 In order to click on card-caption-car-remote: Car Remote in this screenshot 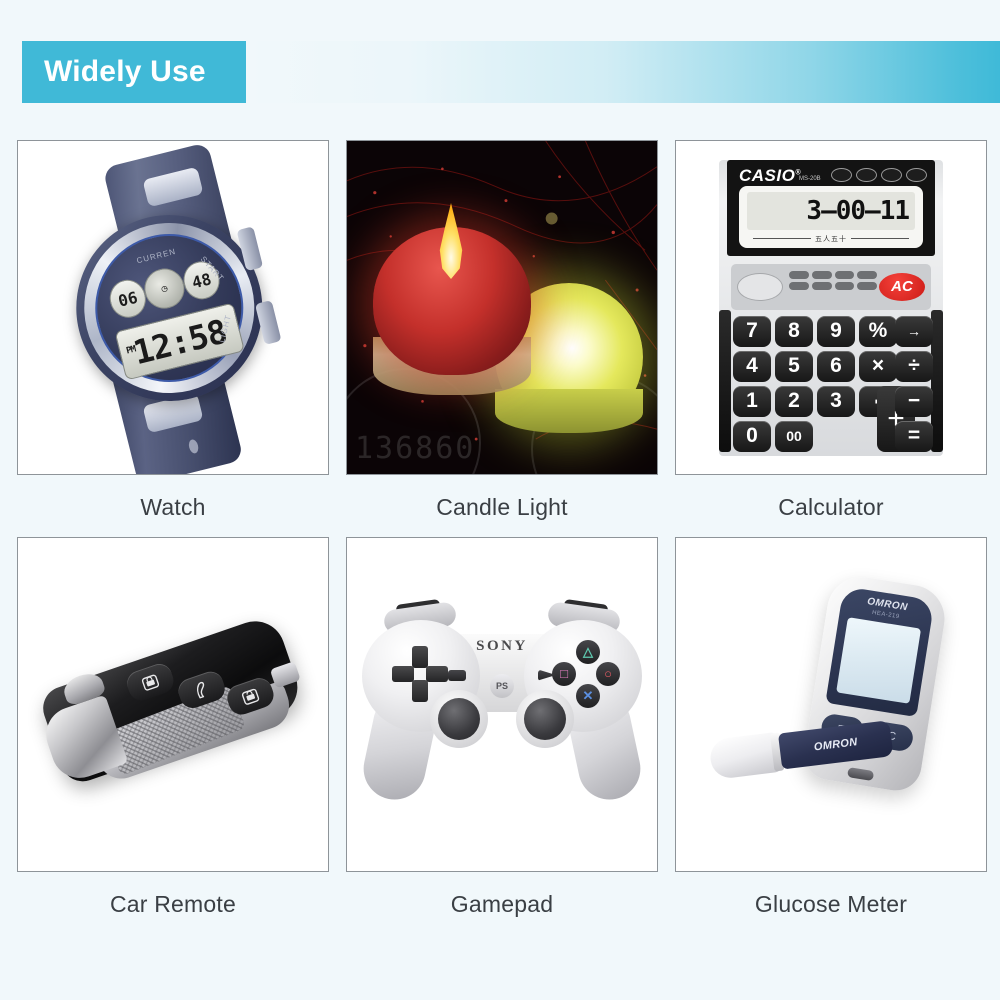, I will do `click(173, 904)`.